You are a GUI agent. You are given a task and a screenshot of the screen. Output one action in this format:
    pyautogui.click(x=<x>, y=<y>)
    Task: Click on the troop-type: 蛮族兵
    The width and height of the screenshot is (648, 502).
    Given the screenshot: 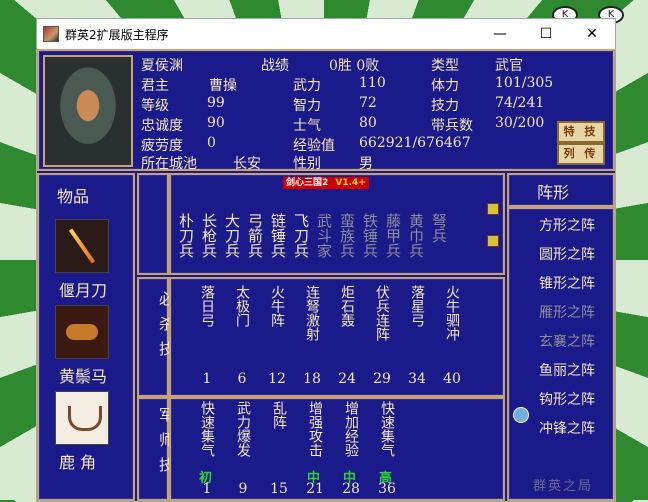 What is the action you would take?
    pyautogui.click(x=347, y=235)
    